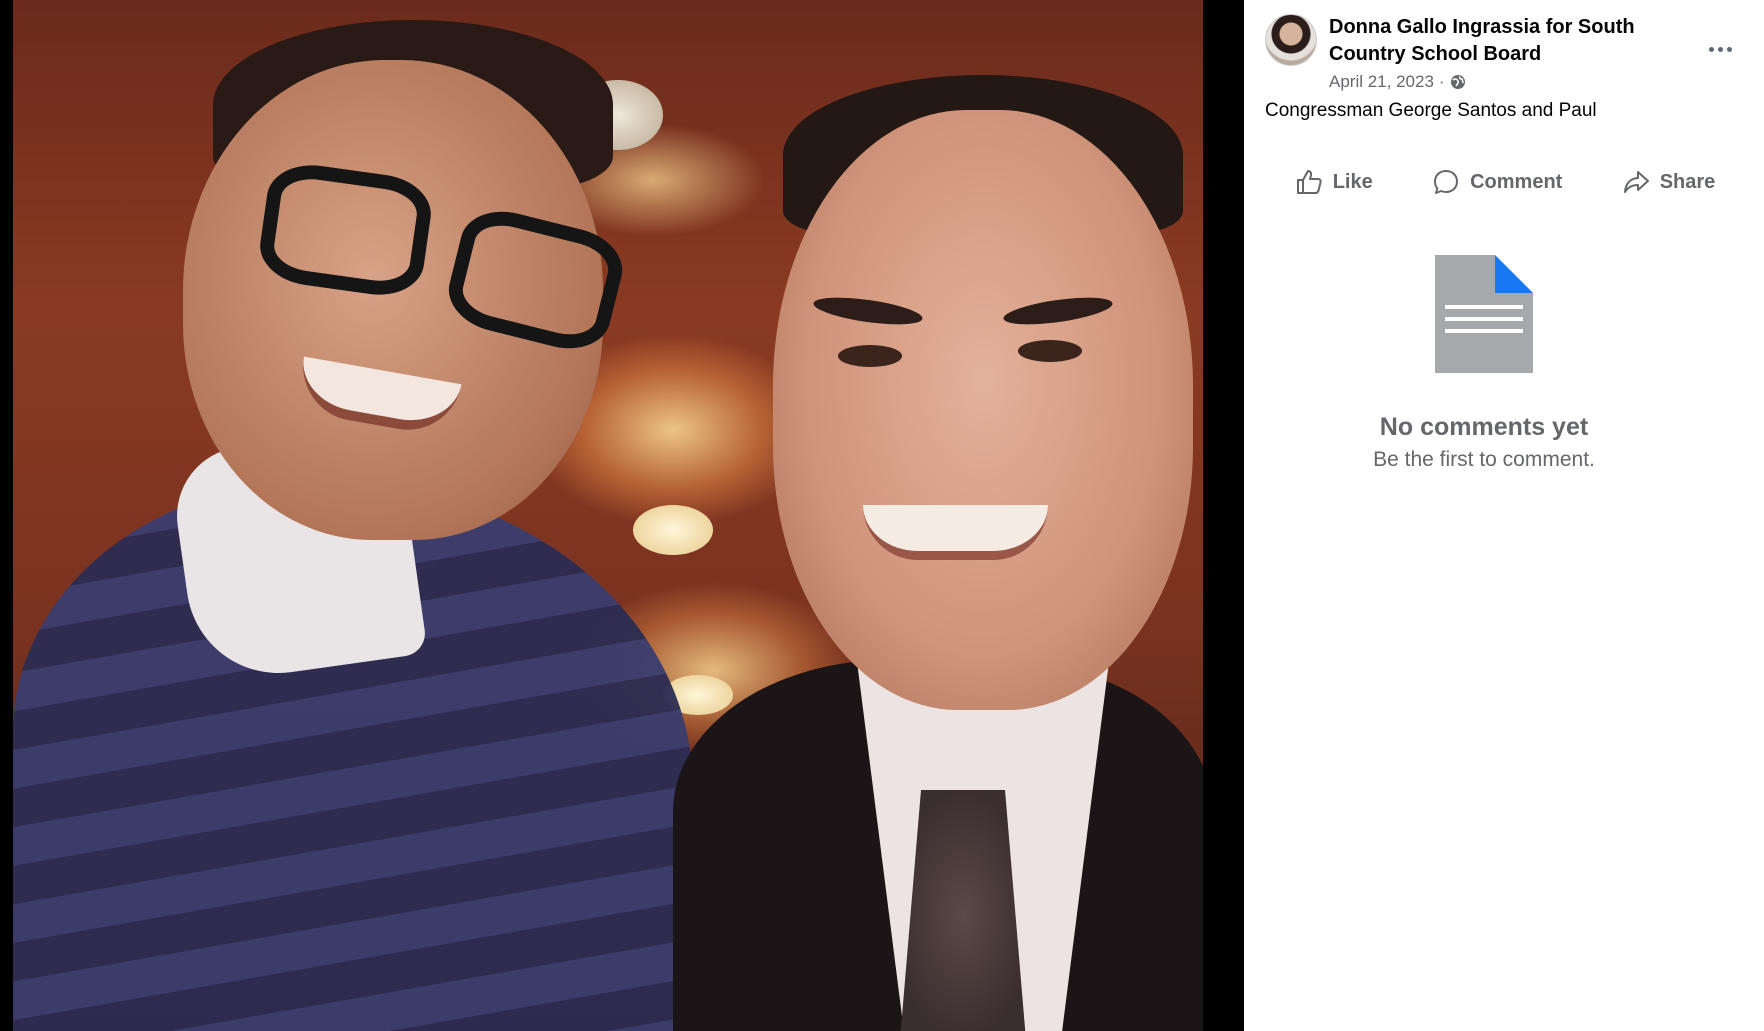 This screenshot has height=1031, width=1764. Describe the element at coordinates (1720, 49) in the screenshot. I see `more-options-icon` at that location.